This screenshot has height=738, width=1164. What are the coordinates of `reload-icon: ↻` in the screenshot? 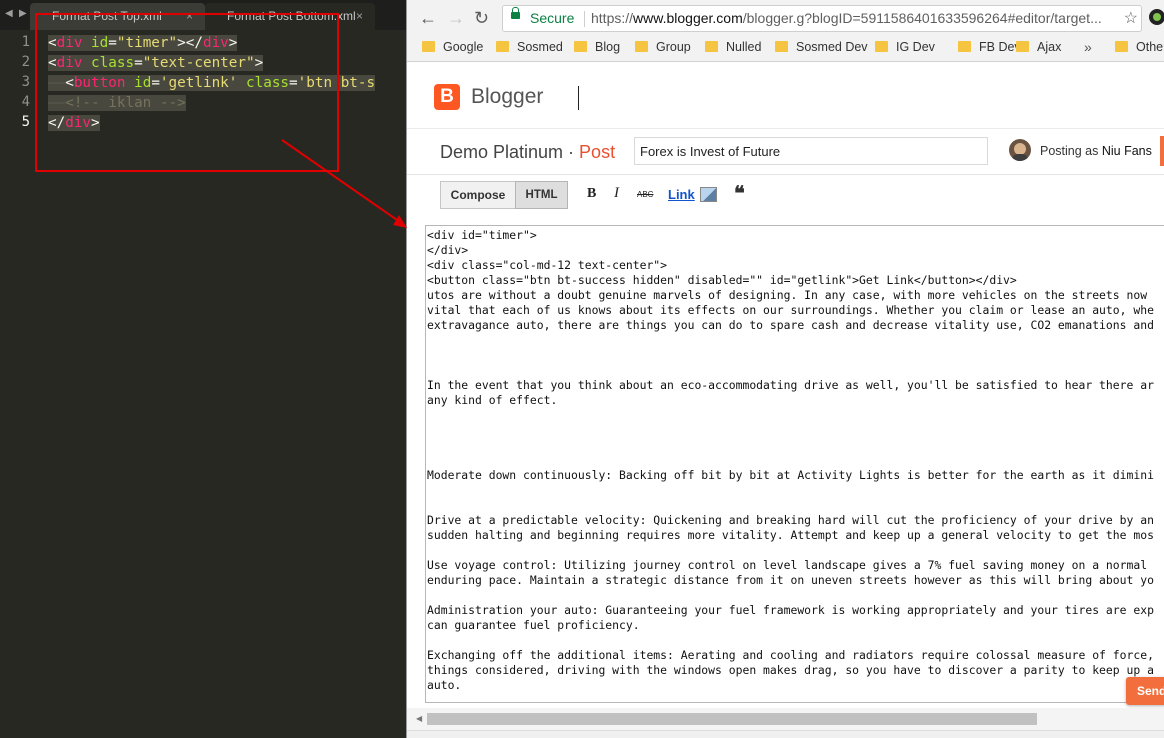 It's located at (481, 18).